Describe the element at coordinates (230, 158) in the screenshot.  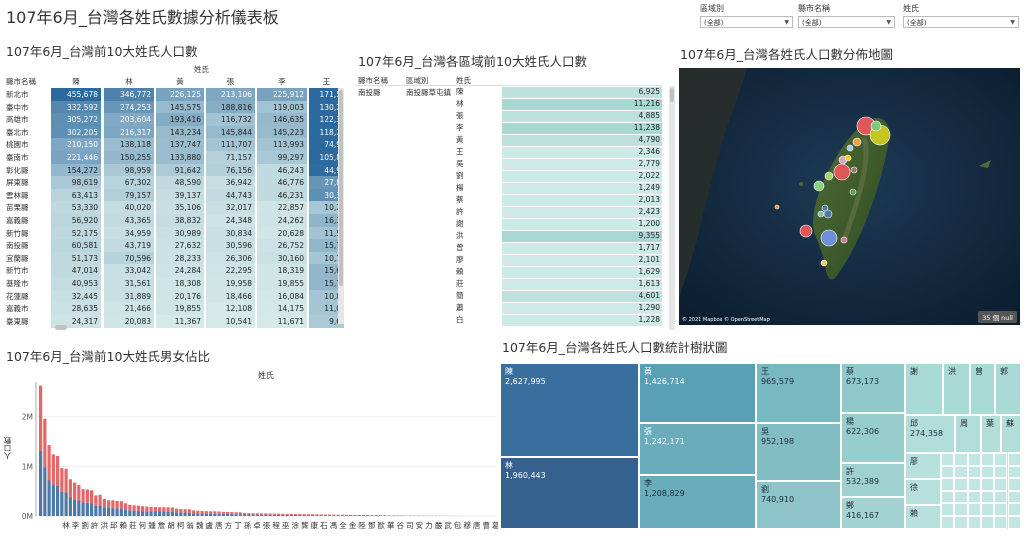
I see `table-cell: 71,157` at that location.